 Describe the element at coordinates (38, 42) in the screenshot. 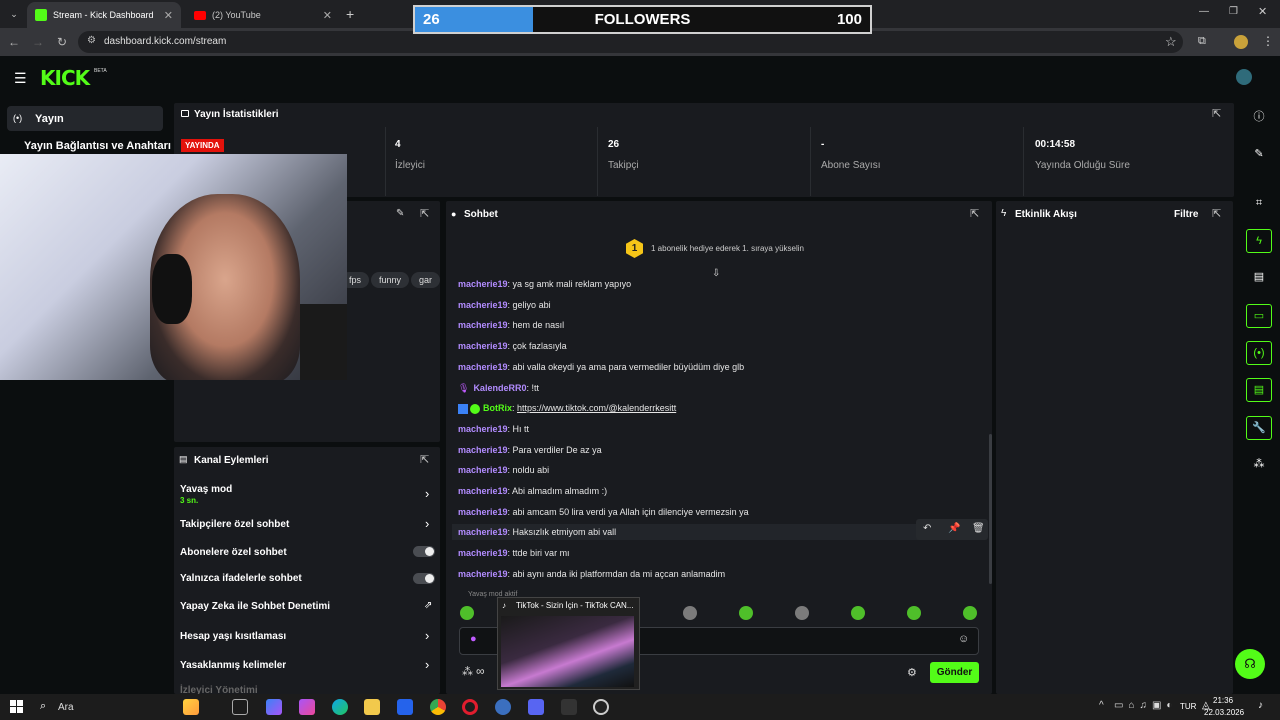

I see `forward-icon: →` at that location.